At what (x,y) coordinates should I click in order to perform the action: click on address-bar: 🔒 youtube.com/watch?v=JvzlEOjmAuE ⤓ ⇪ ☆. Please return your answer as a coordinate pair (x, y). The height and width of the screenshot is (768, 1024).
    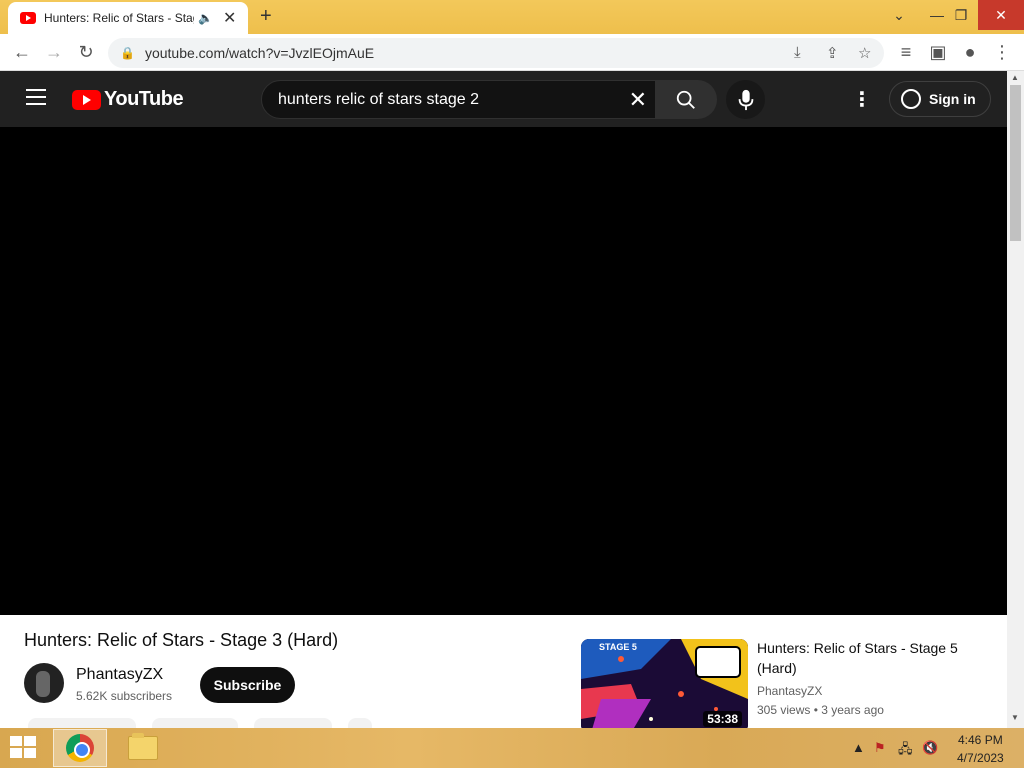
    Looking at the image, I should click on (496, 53).